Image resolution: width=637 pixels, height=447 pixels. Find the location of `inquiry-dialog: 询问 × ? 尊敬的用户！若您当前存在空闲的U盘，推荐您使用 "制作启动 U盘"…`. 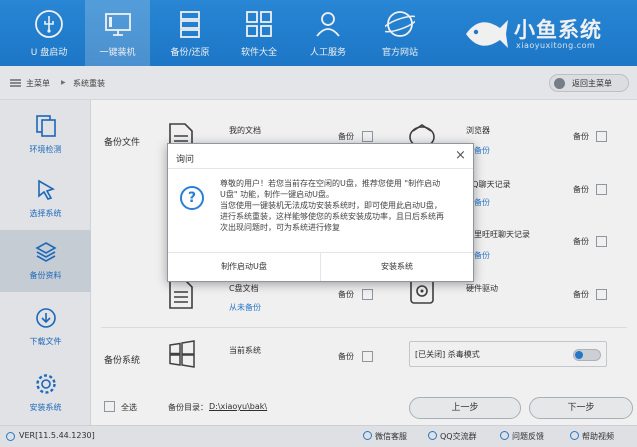

inquiry-dialog: 询问 × ? 尊敬的用户！若您当前存在空闲的U盘，推荐您使用 "制作启动 U盘"… is located at coordinates (320, 212).